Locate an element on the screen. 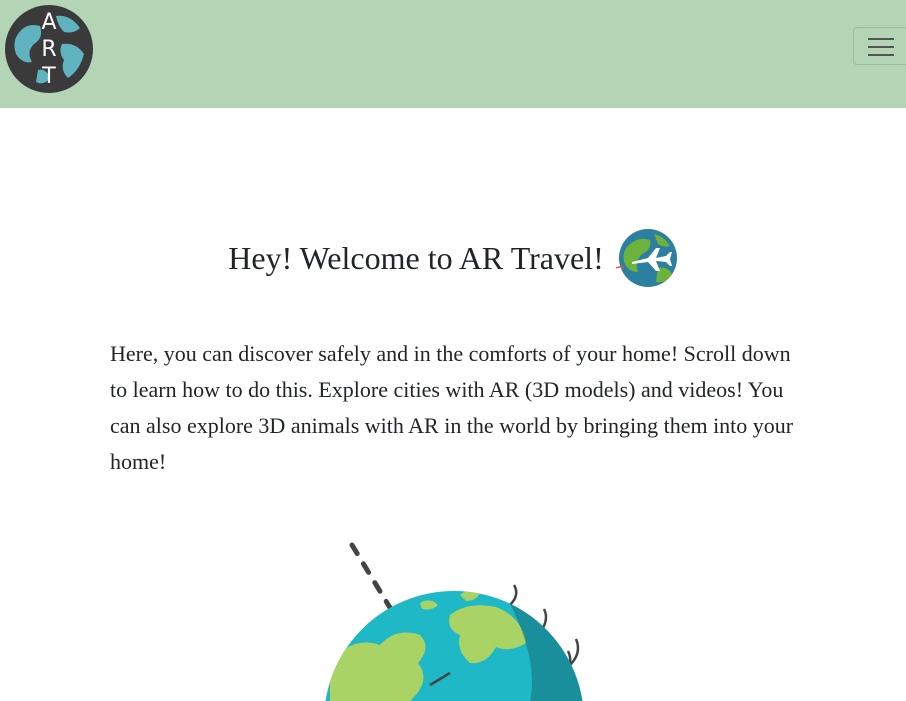  welcome-section: Hey! Welcome to AR Travel! is located at coordinates (453, 258).